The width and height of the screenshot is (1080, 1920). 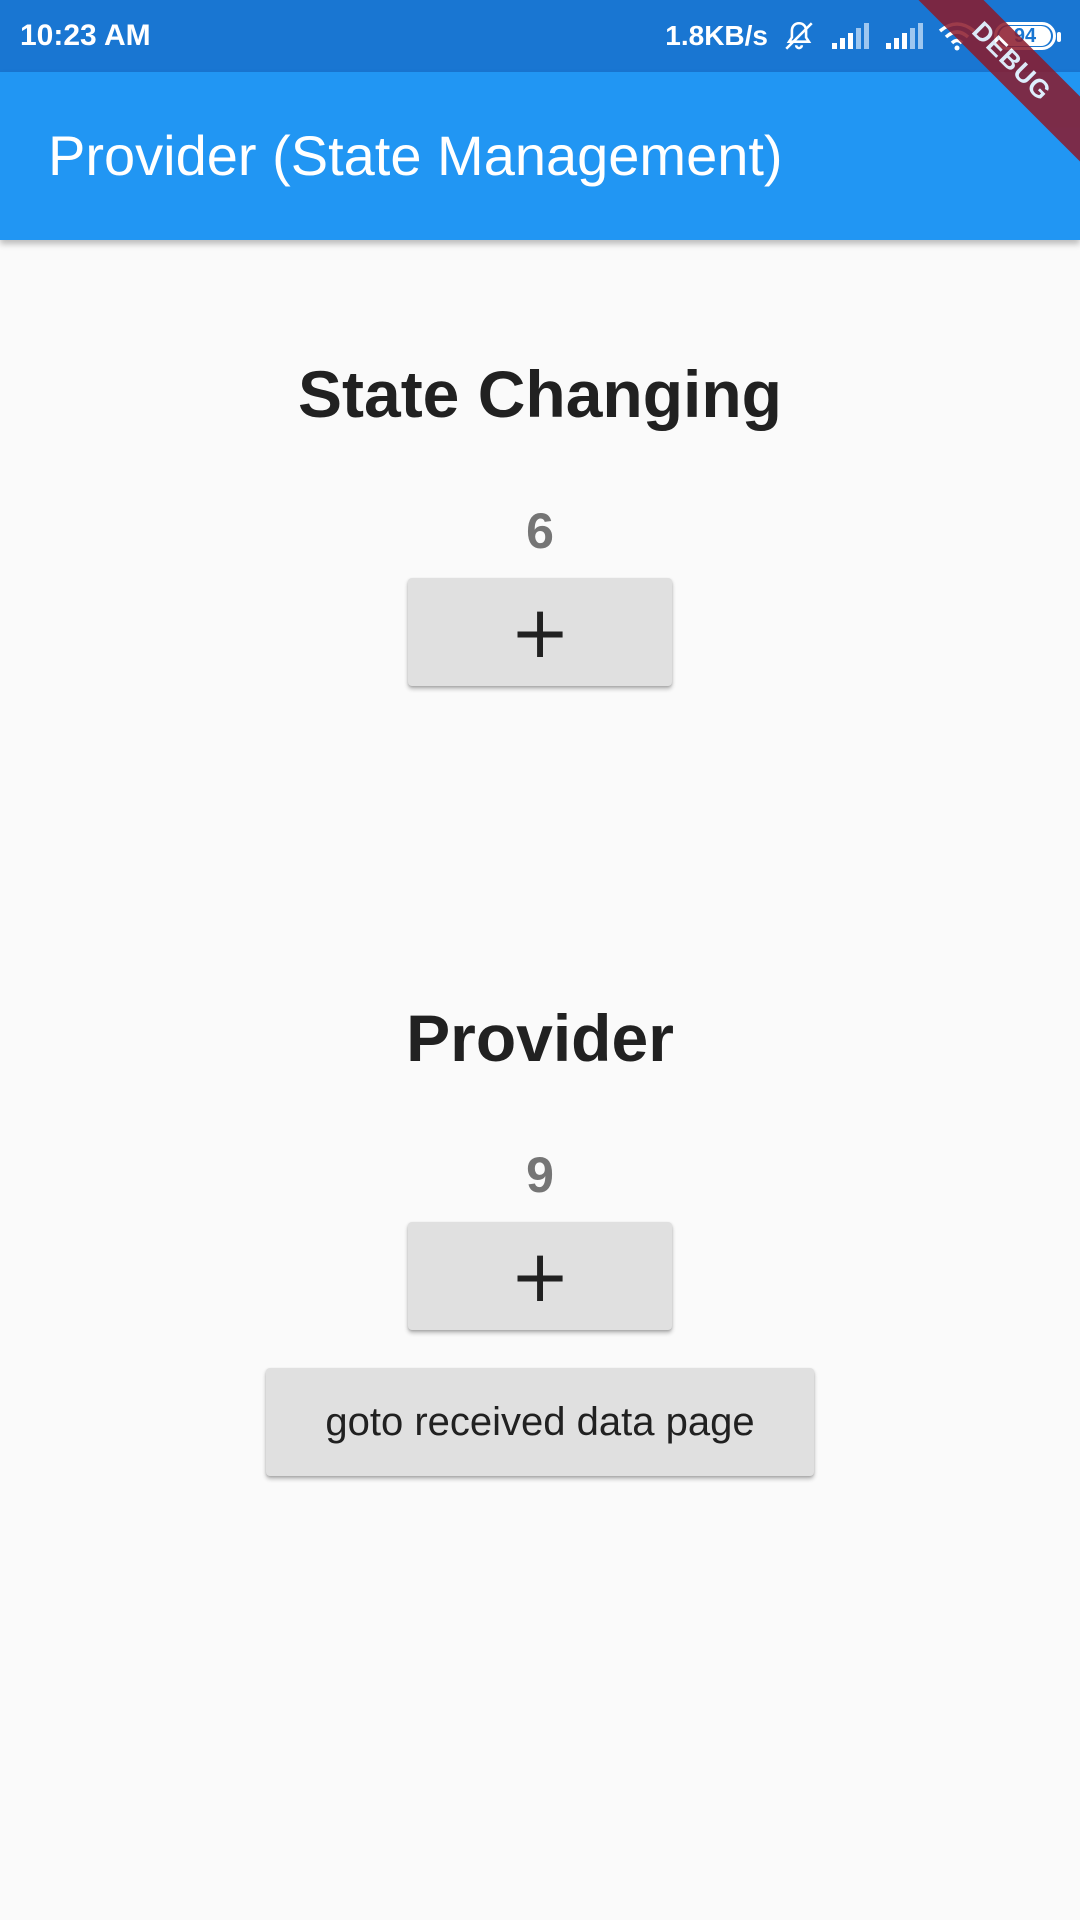 I want to click on state-increment-button: +, so click(x=540, y=632).